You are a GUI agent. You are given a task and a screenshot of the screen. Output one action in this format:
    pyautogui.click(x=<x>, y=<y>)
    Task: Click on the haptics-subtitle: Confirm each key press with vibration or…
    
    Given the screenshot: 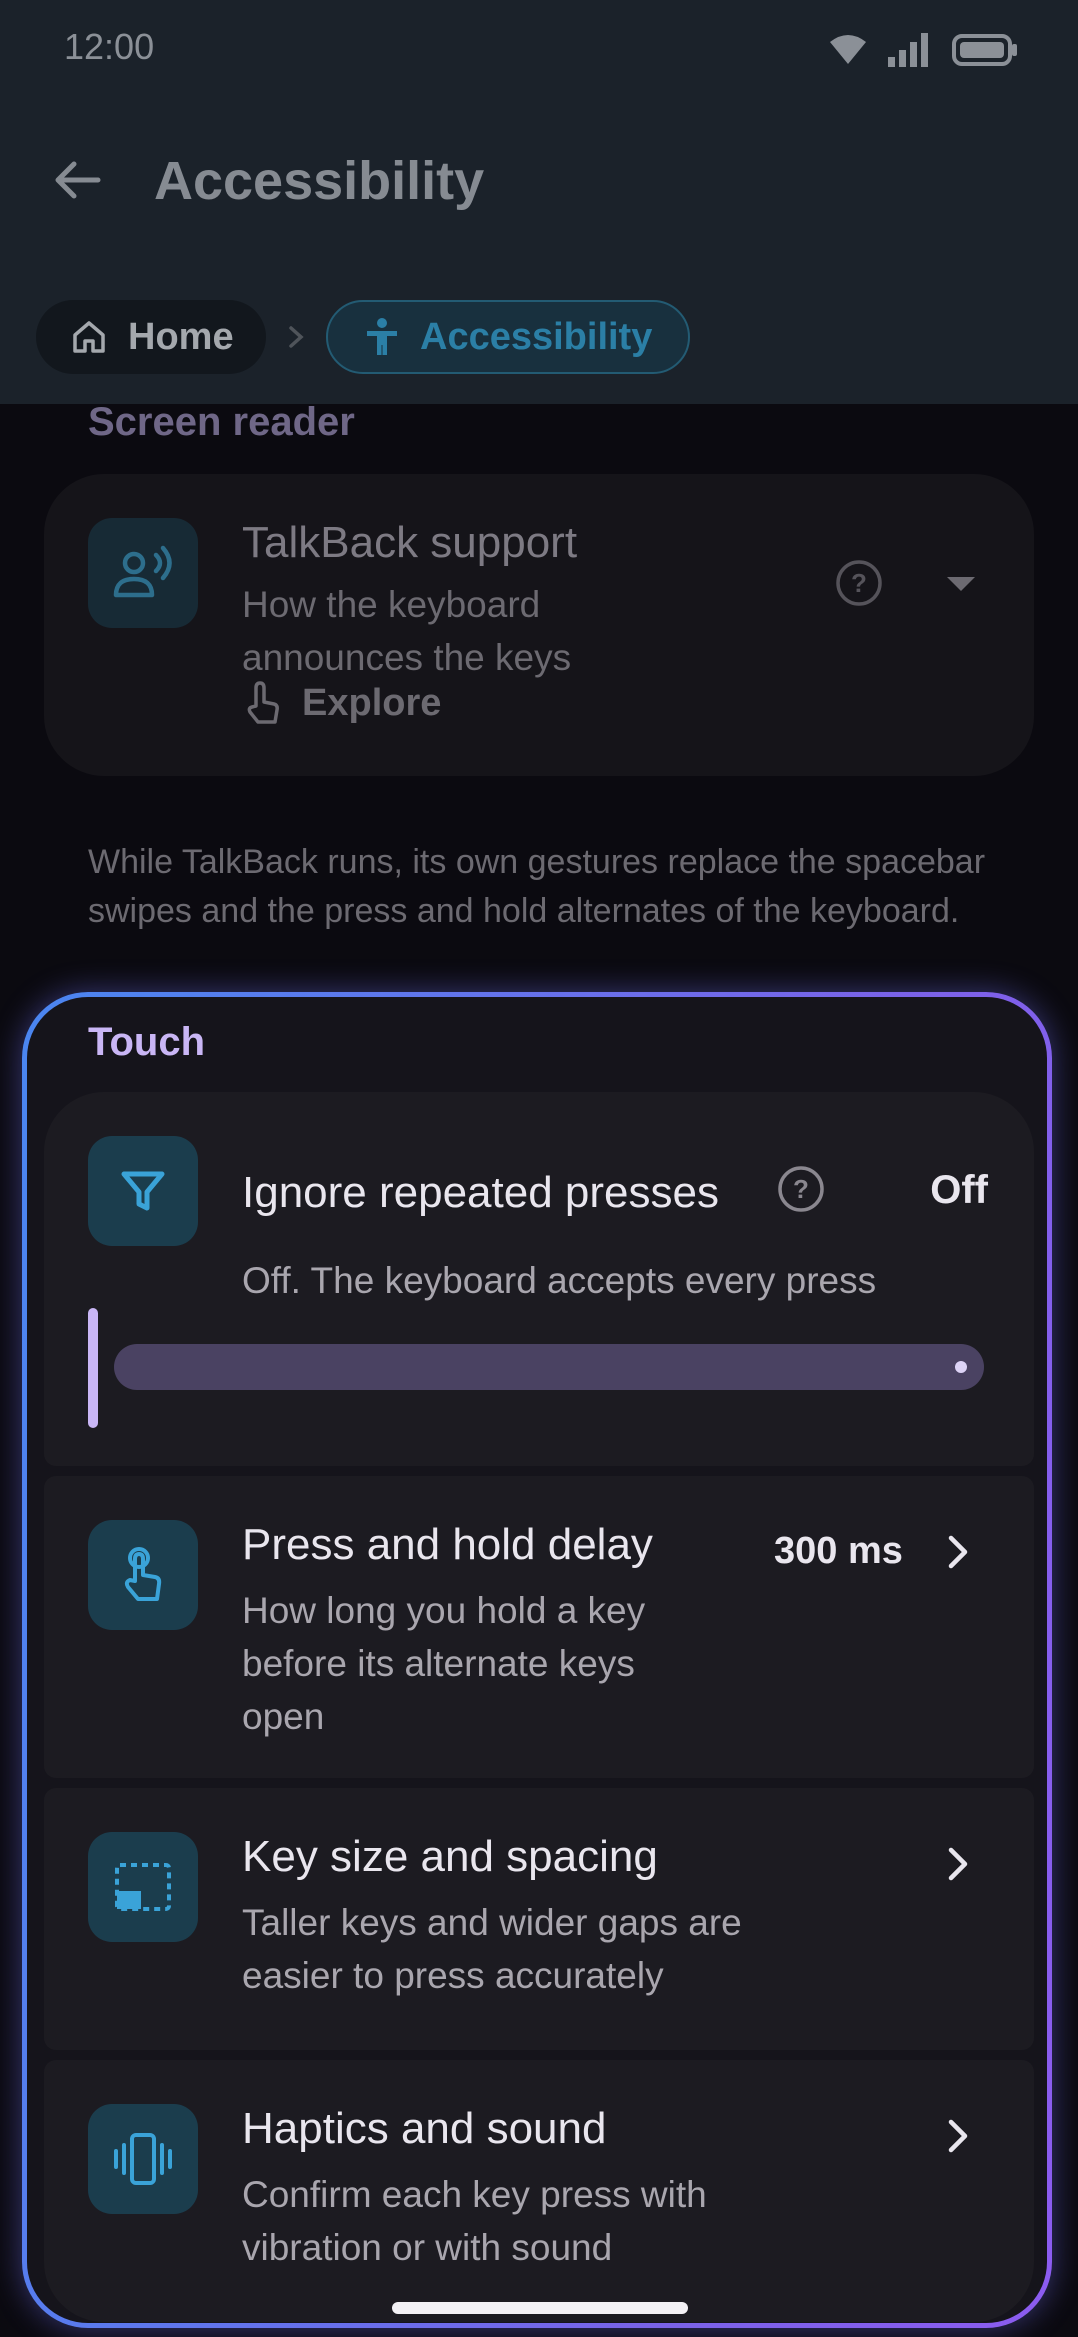 What is the action you would take?
    pyautogui.click(x=474, y=2221)
    